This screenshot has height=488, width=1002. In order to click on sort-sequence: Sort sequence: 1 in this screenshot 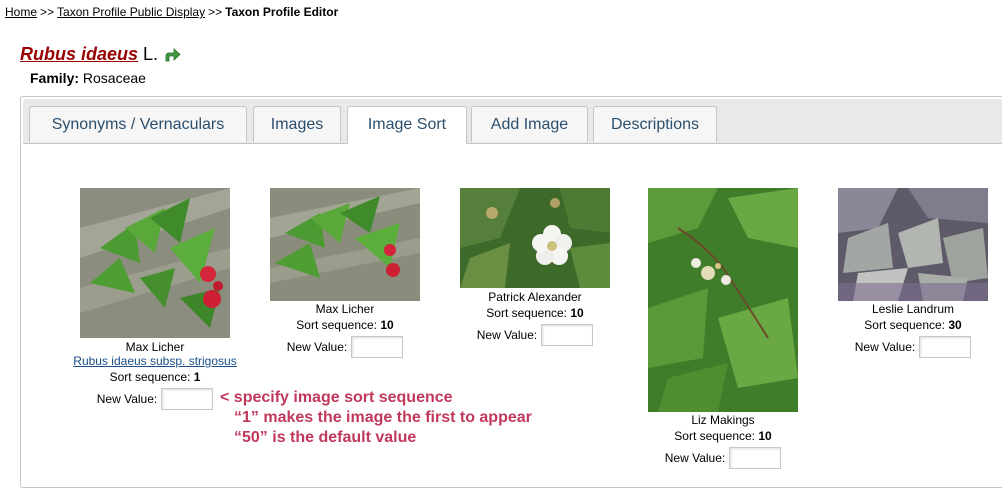, I will do `click(155, 377)`.